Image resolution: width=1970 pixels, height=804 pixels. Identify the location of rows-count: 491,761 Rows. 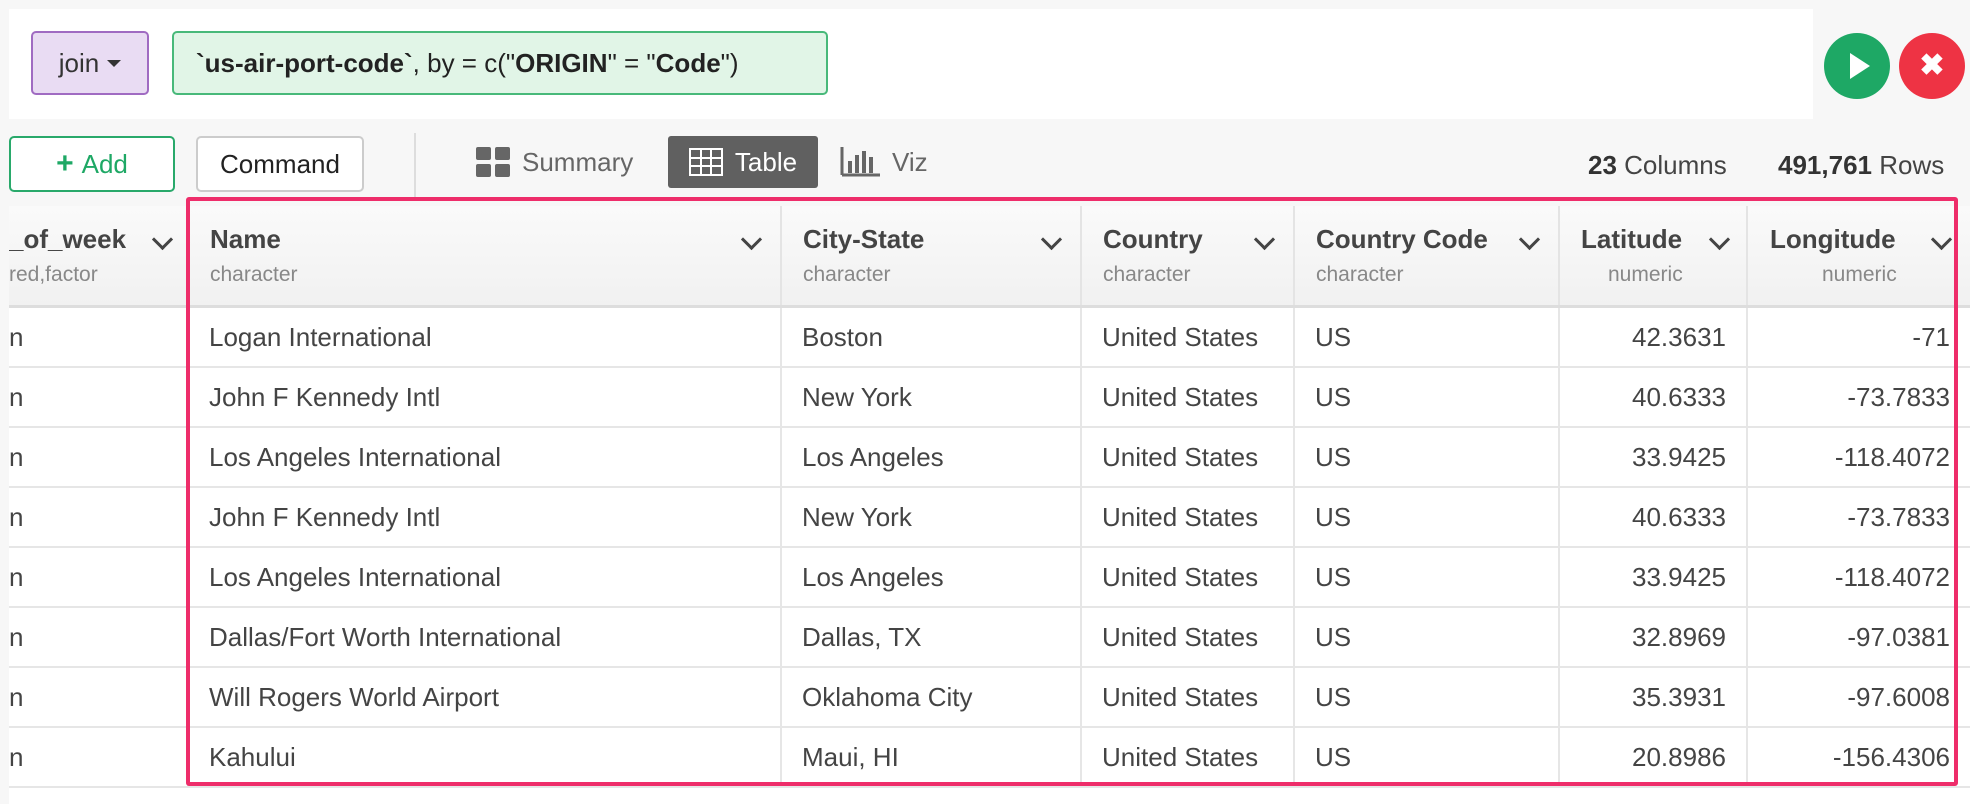
(1861, 165).